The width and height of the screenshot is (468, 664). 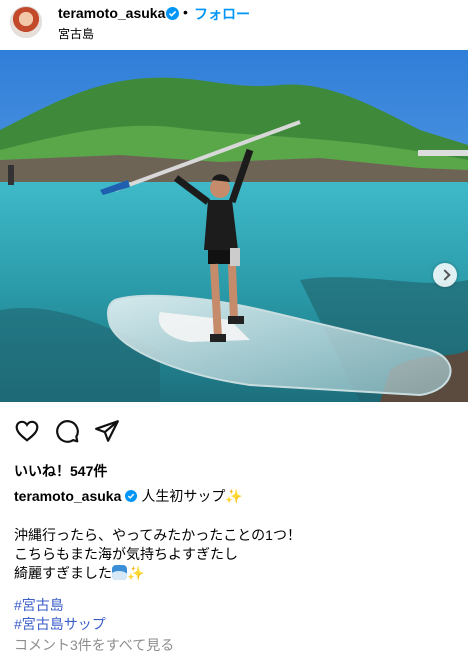 I want to click on likes-count: いいね！547件, so click(x=60, y=471).